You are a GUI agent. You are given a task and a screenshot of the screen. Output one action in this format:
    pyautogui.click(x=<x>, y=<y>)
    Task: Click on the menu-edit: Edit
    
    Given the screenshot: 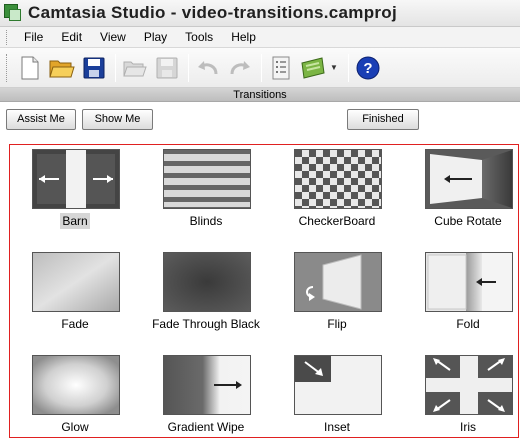 What is the action you would take?
    pyautogui.click(x=71, y=37)
    